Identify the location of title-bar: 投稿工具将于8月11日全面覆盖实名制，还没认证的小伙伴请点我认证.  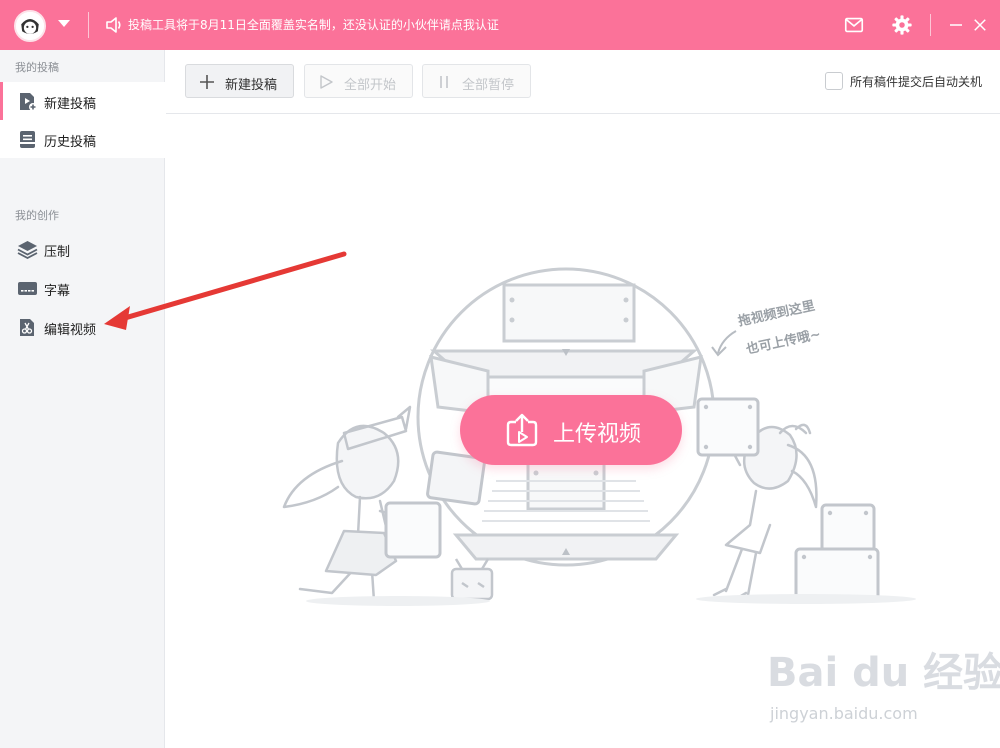
(500, 25).